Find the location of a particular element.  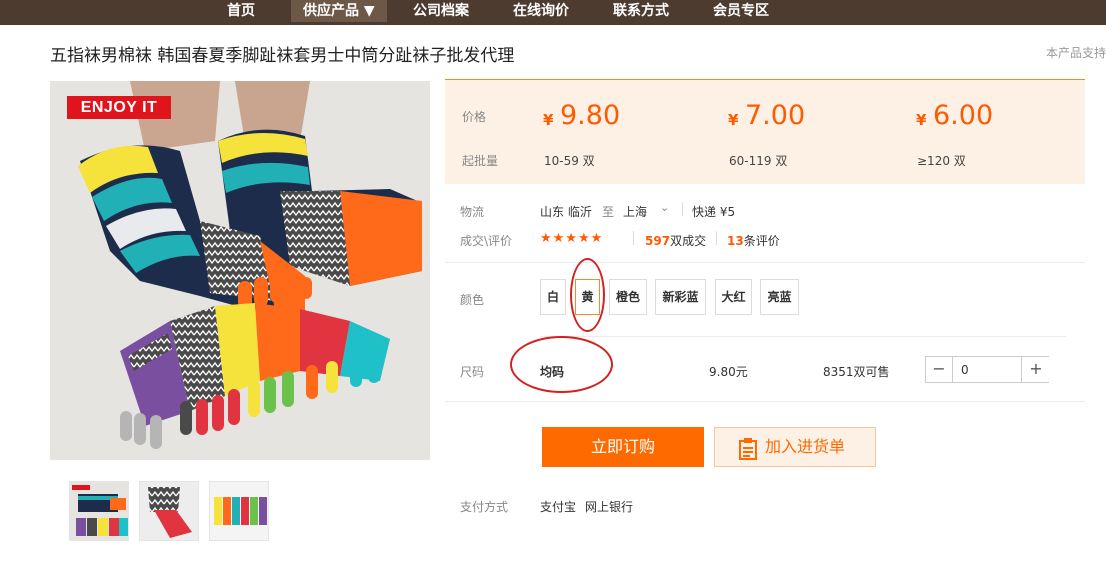

qty-tier-3: ≥120 双 is located at coordinates (941, 161).